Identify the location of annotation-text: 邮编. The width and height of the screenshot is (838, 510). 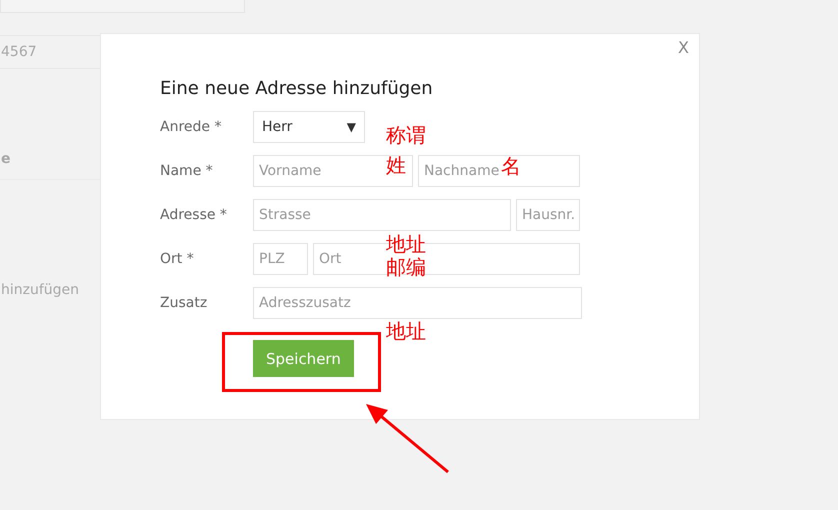
(406, 267).